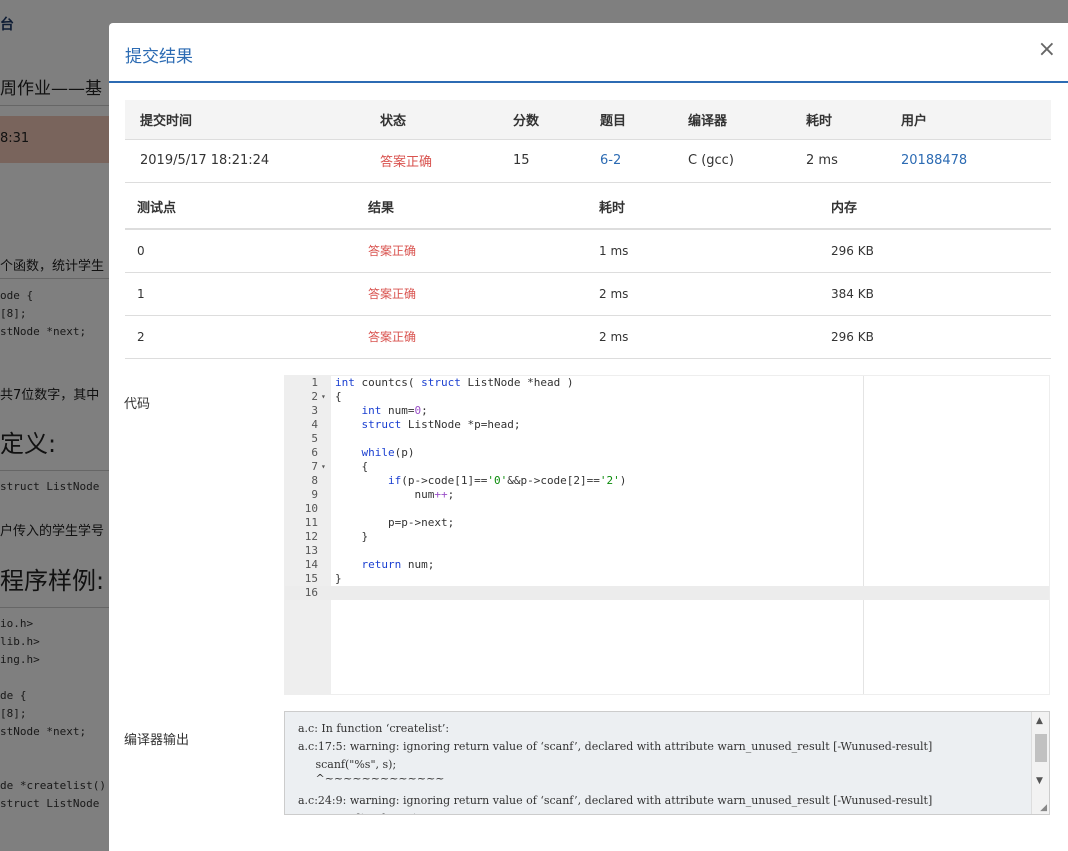 This screenshot has height=851, width=1068. Describe the element at coordinates (314, 494) in the screenshot. I see `line-number: 9` at that location.